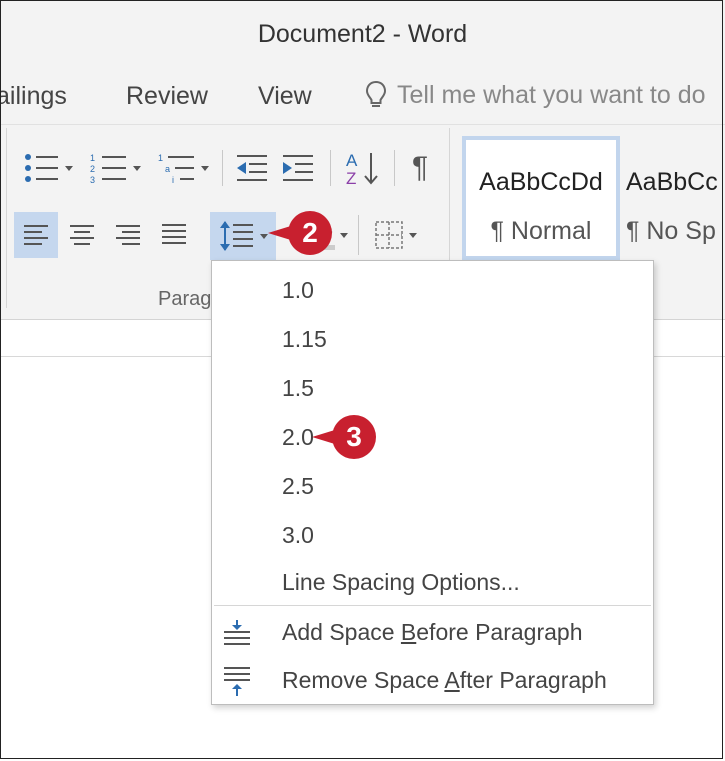 Image resolution: width=725 pixels, height=761 pixels. I want to click on spacing-option-1-15: 1.15, so click(304, 339).